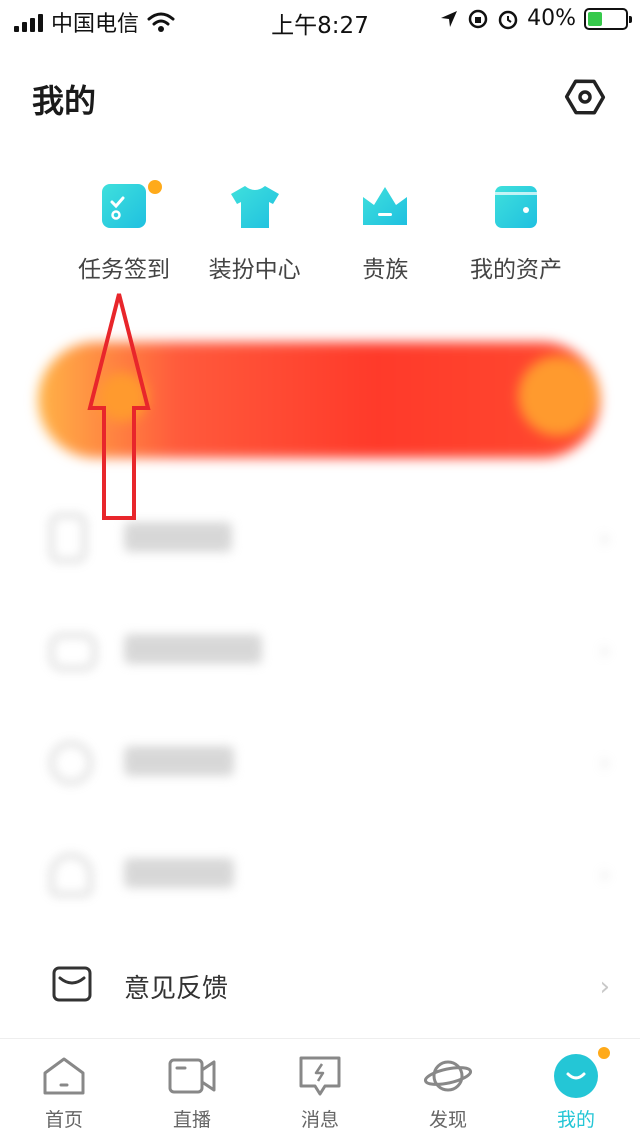 Image resolution: width=640 pixels, height=1136 pixels. What do you see at coordinates (254, 270) in the screenshot?
I see `quick-action-label: 装扮中心` at bounding box center [254, 270].